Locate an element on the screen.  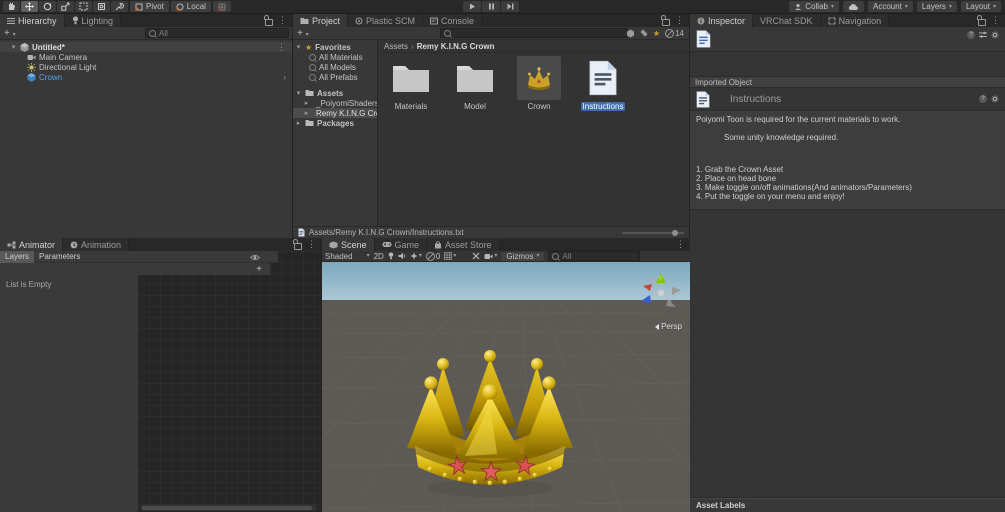
animator-graph-area is located at coordinates (229, 381).